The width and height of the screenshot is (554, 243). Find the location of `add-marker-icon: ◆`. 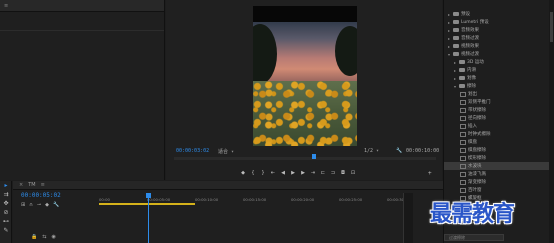

add-marker-icon: ◆ is located at coordinates (47, 205).